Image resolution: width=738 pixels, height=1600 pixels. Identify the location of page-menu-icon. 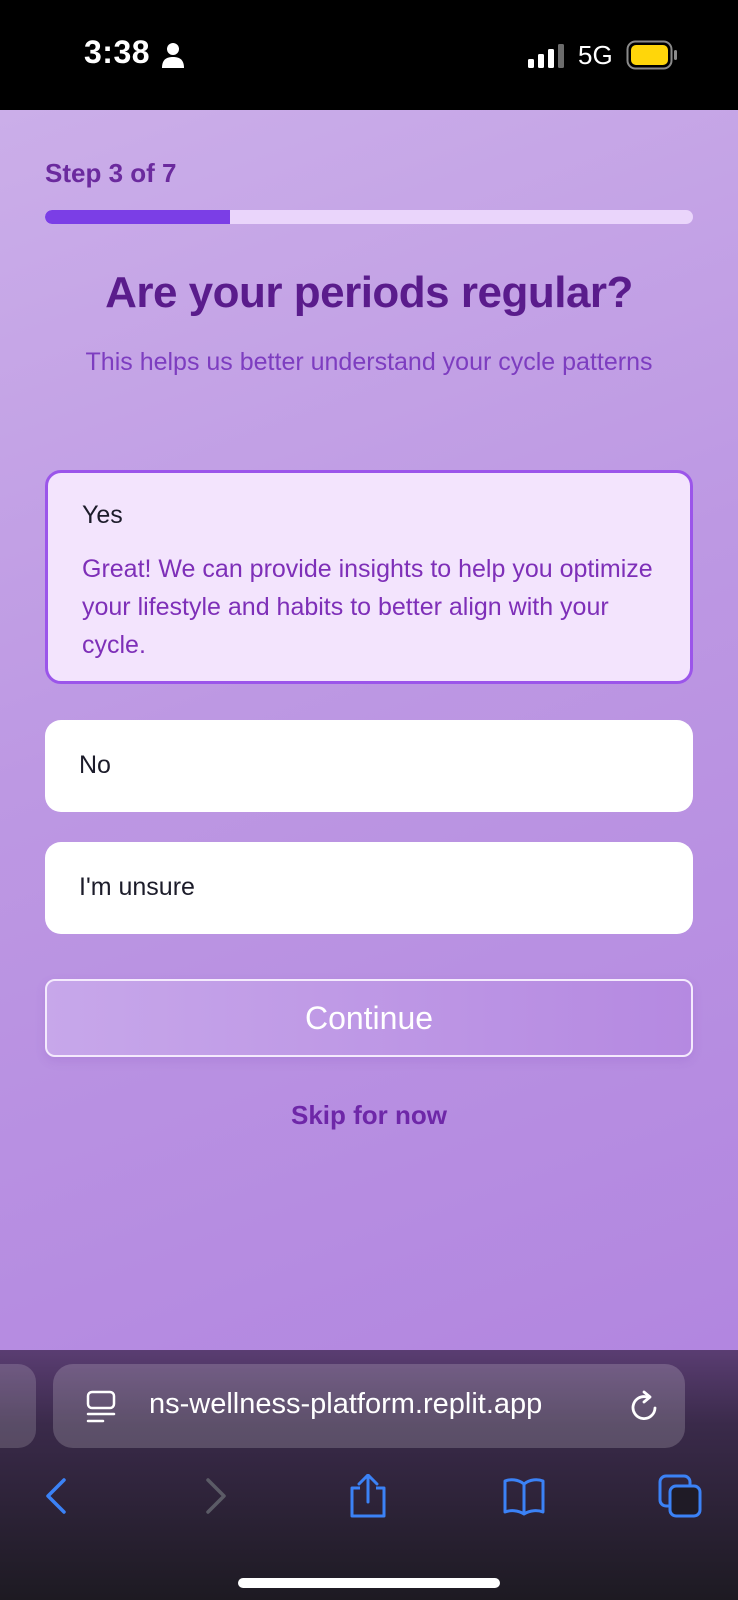
(101, 1407).